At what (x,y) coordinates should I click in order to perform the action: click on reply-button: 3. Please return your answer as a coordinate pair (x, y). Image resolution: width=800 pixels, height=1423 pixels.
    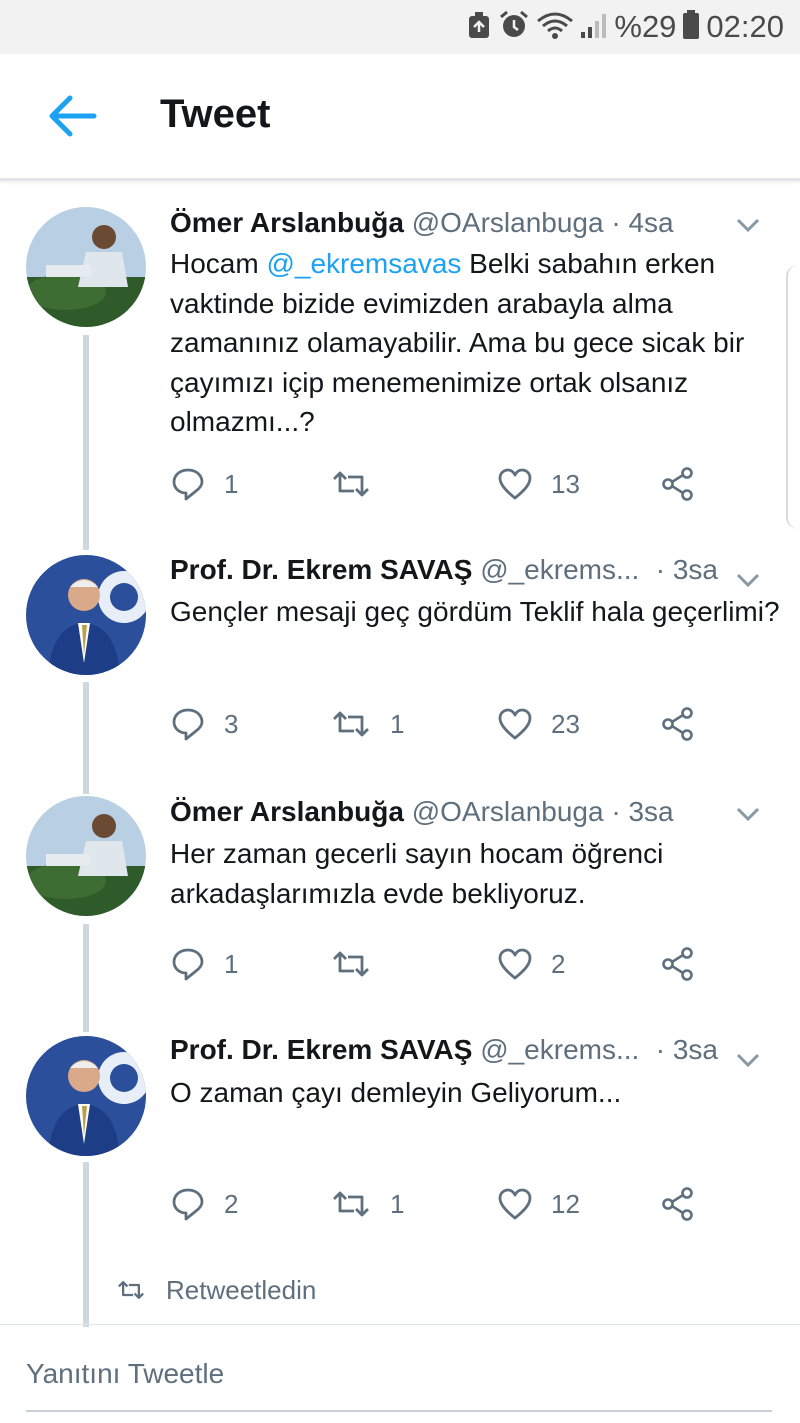
    Looking at the image, I should click on (204, 724).